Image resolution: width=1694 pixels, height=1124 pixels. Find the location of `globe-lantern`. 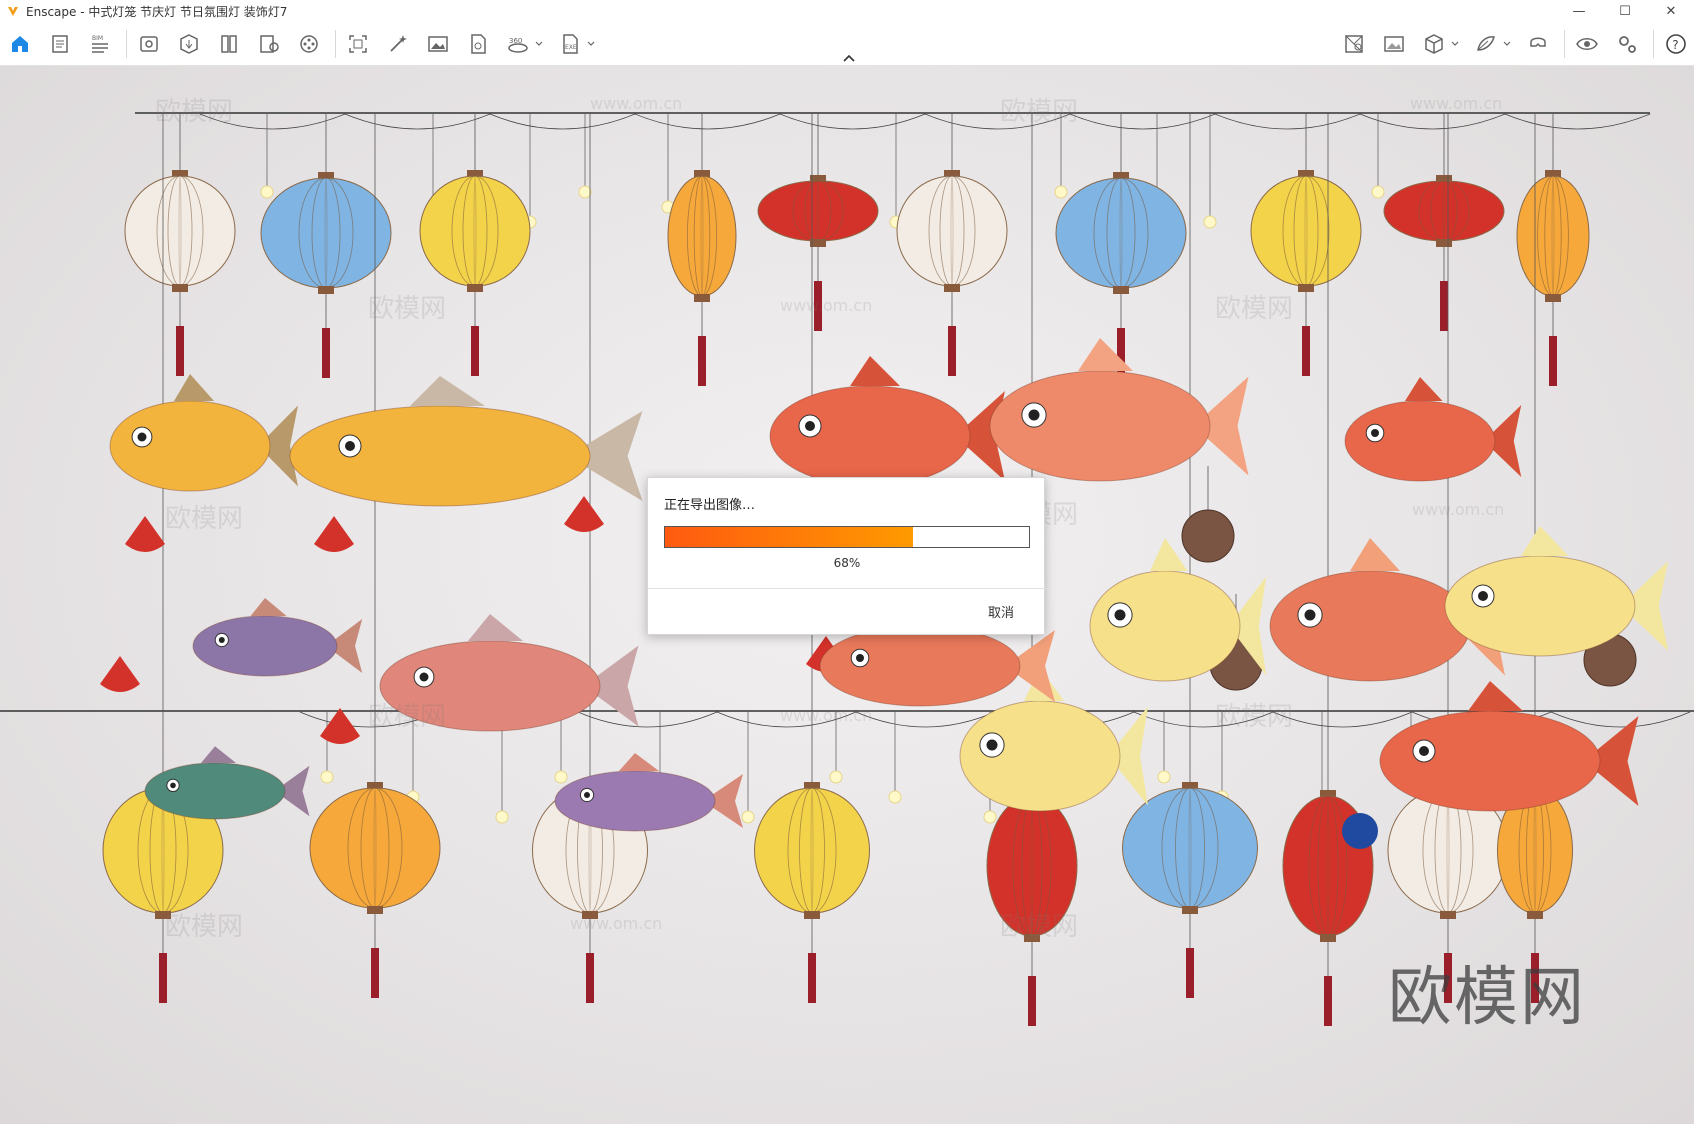

globe-lantern is located at coordinates (1208, 536).